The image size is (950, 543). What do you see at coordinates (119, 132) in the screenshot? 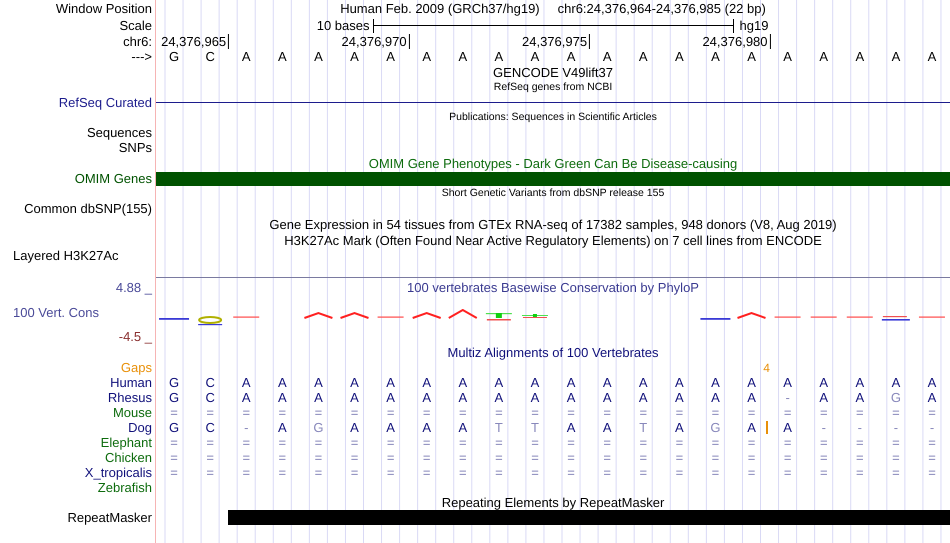
I see `track-label: Sequences` at bounding box center [119, 132].